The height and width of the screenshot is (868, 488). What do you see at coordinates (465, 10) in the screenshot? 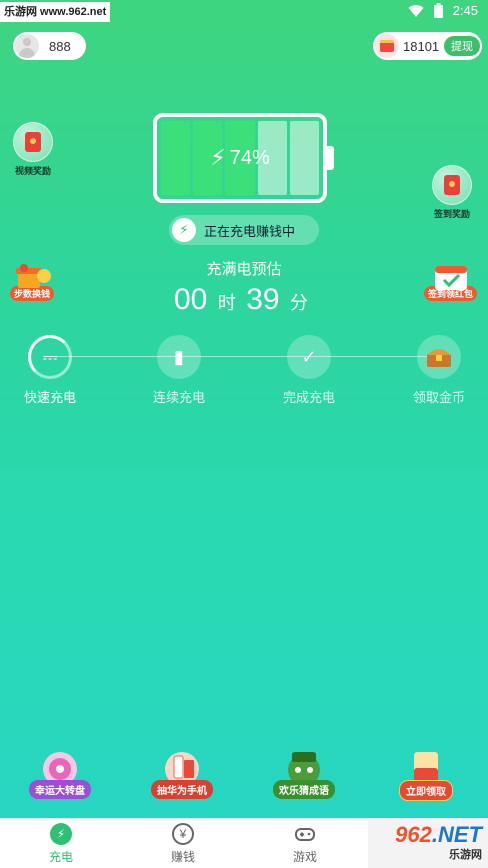
I see `clock: 2:45` at bounding box center [465, 10].